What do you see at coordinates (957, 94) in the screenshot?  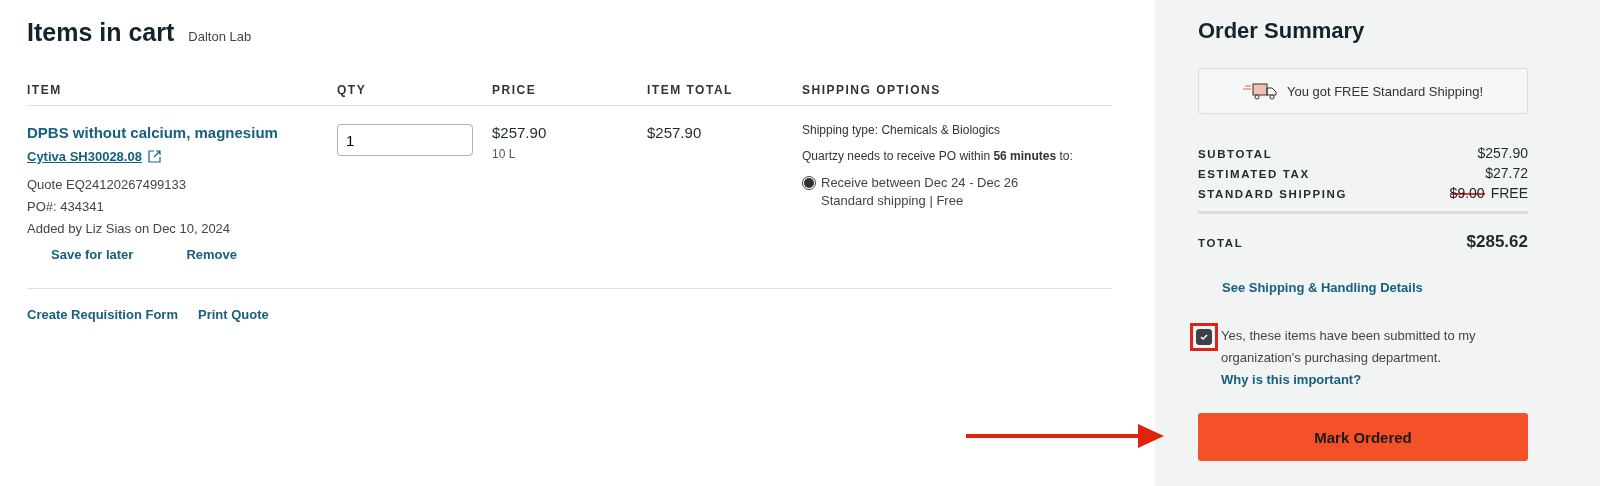 I see `column-header: SHIPPING OPTIONS` at bounding box center [957, 94].